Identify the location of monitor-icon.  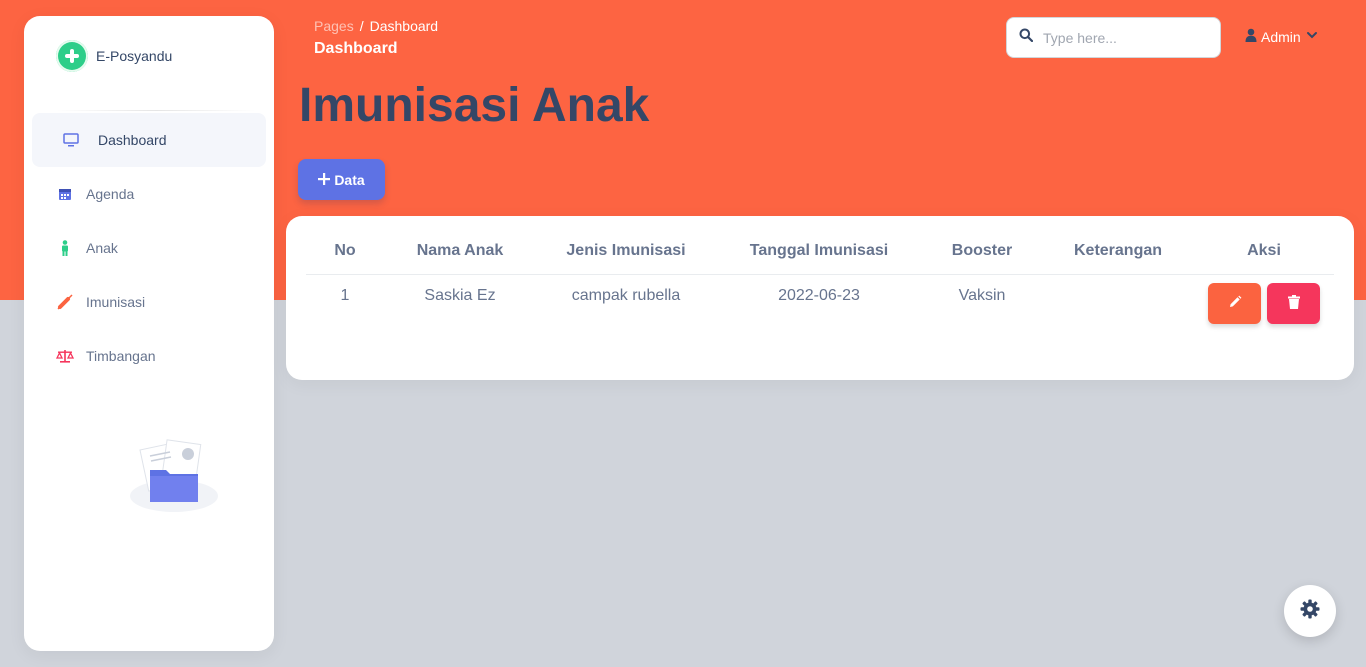
(71, 140).